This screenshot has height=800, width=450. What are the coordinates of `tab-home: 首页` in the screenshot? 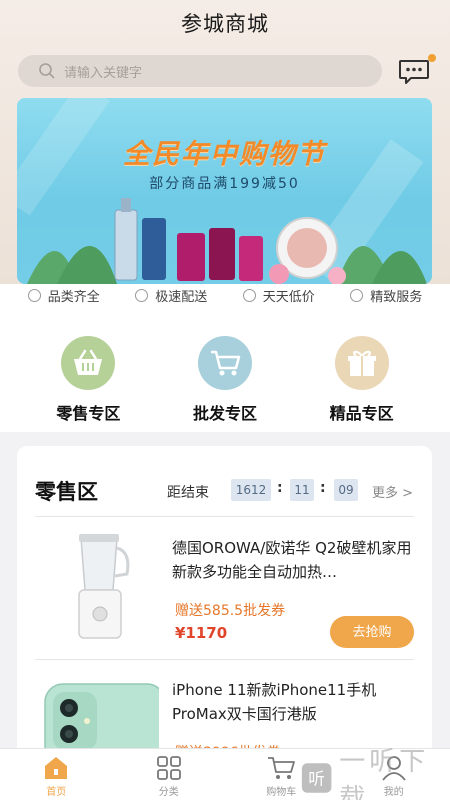 It's located at (56, 774).